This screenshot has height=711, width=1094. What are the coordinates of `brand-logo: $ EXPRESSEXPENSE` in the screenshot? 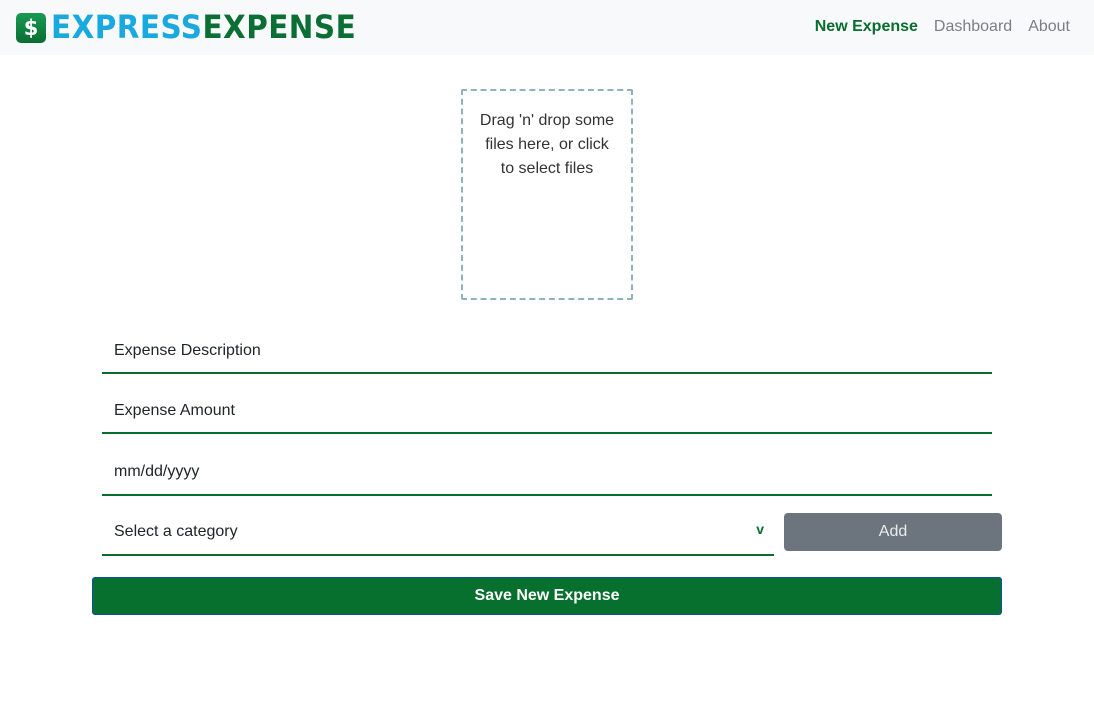 It's located at (199, 27).